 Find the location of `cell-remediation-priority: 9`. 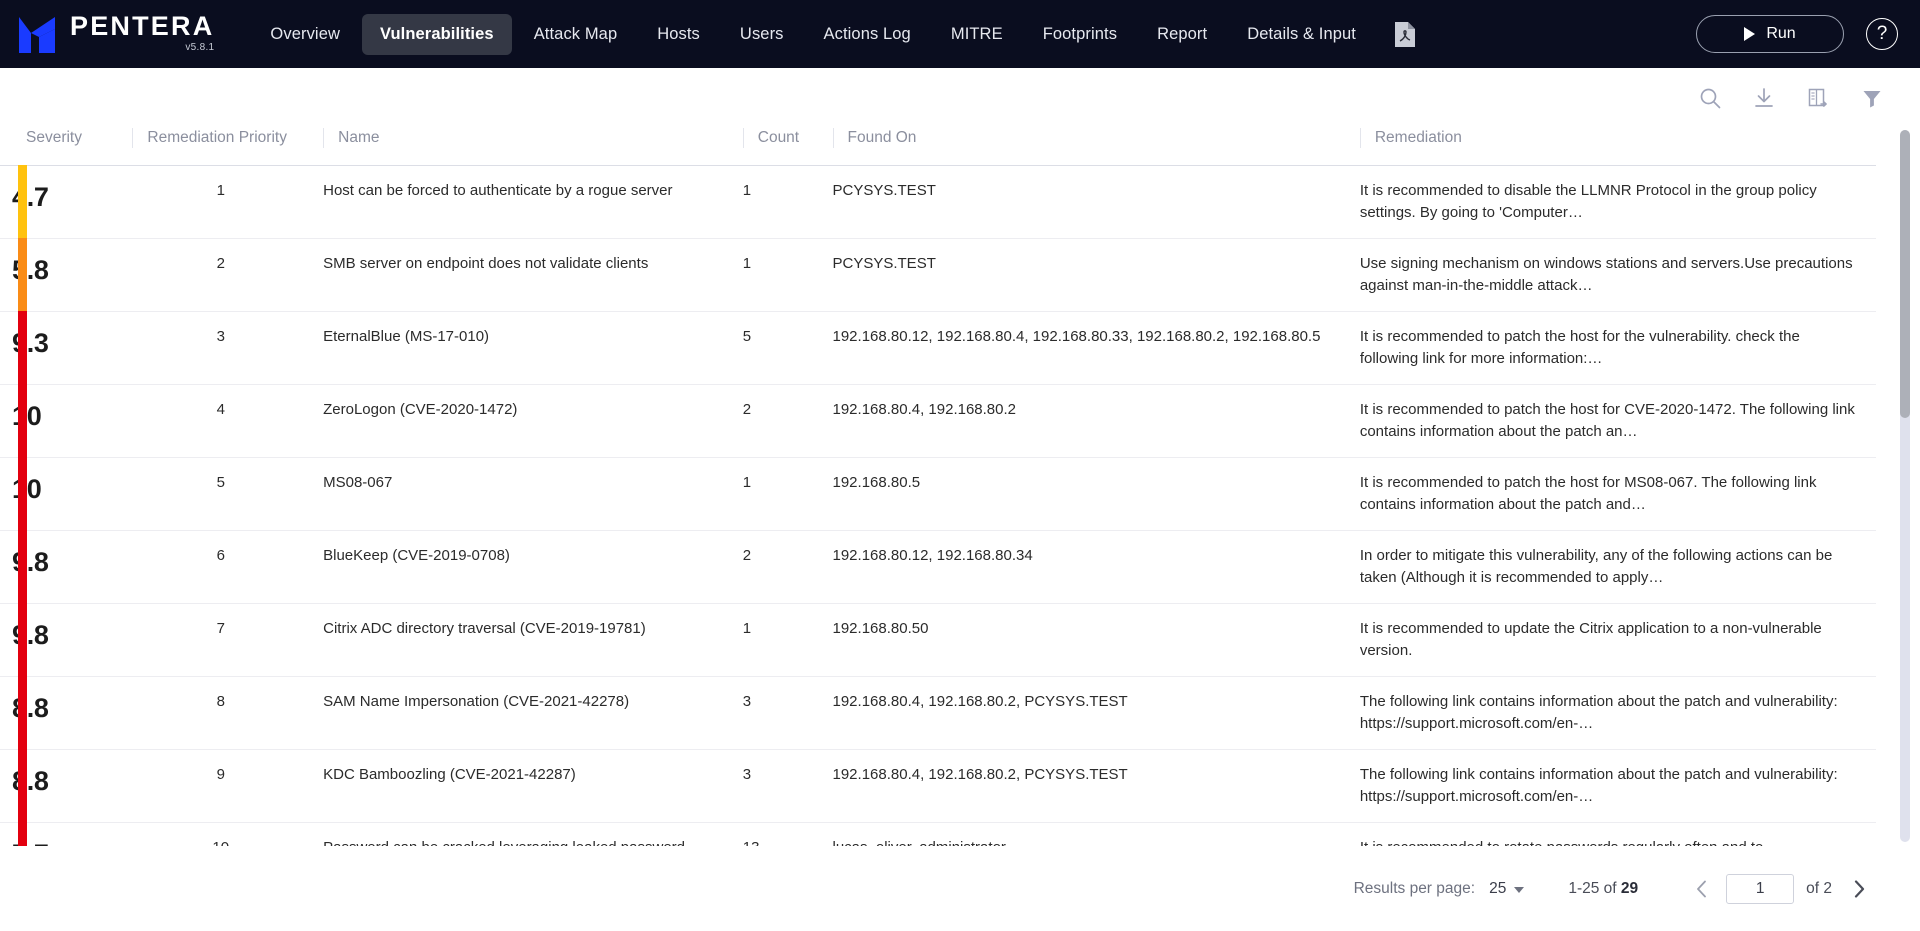

cell-remediation-priority: 9 is located at coordinates (228, 786).